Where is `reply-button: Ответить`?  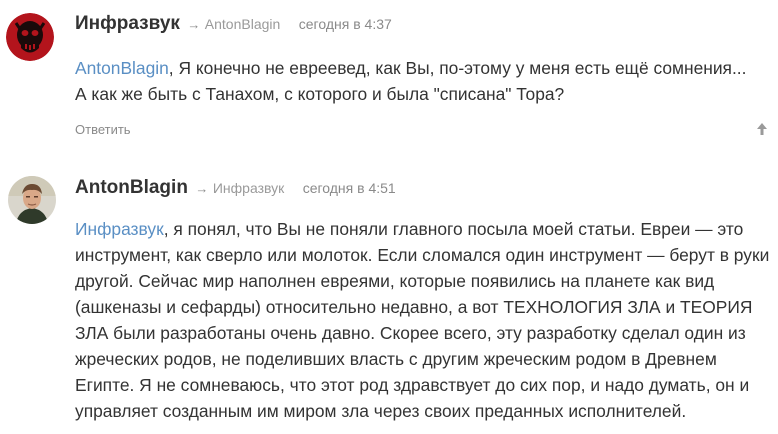 reply-button: Ответить is located at coordinates (103, 129).